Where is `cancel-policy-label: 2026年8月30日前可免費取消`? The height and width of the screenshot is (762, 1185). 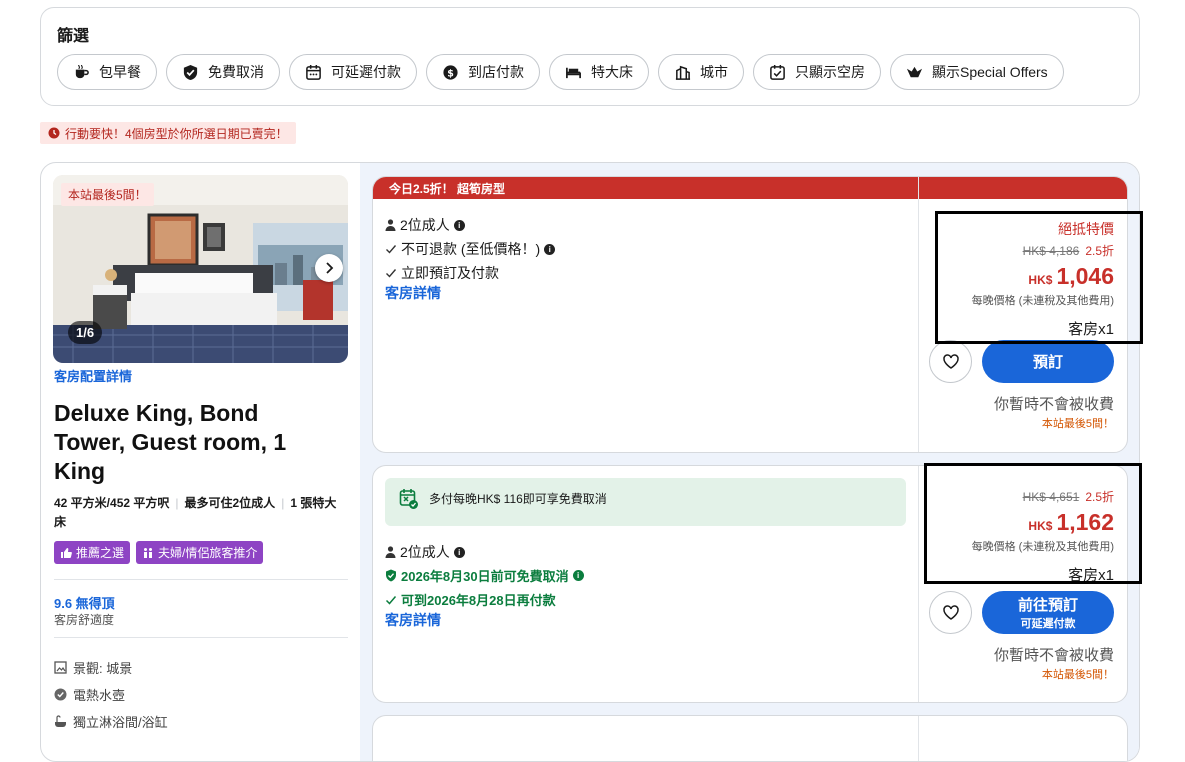 cancel-policy-label: 2026年8月30日前可免費取消 is located at coordinates (485, 576).